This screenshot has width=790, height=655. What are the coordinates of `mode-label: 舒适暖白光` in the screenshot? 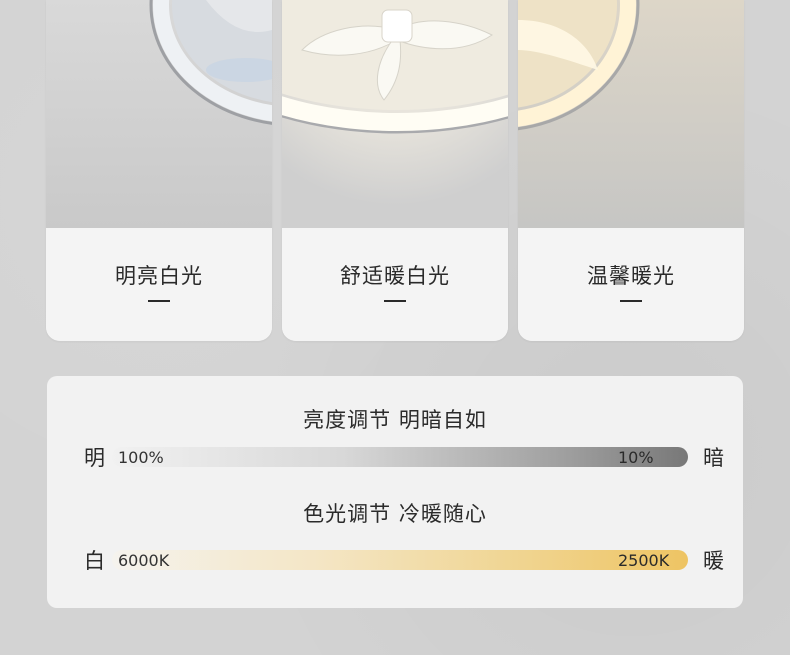 It's located at (395, 276).